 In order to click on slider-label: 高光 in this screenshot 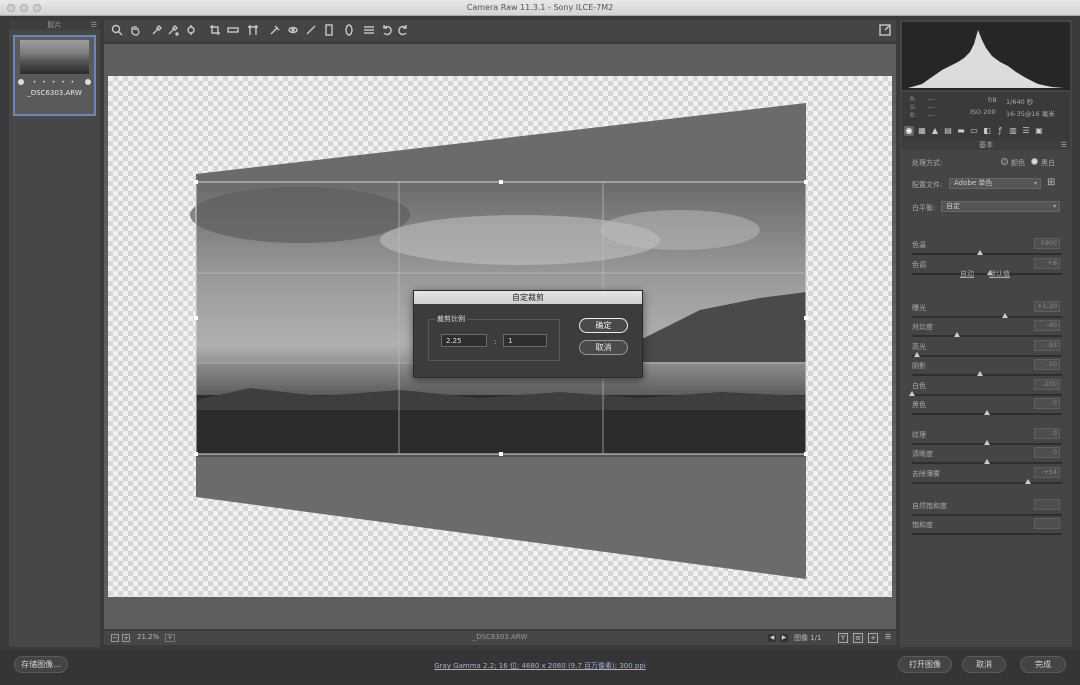, I will do `click(919, 347)`.